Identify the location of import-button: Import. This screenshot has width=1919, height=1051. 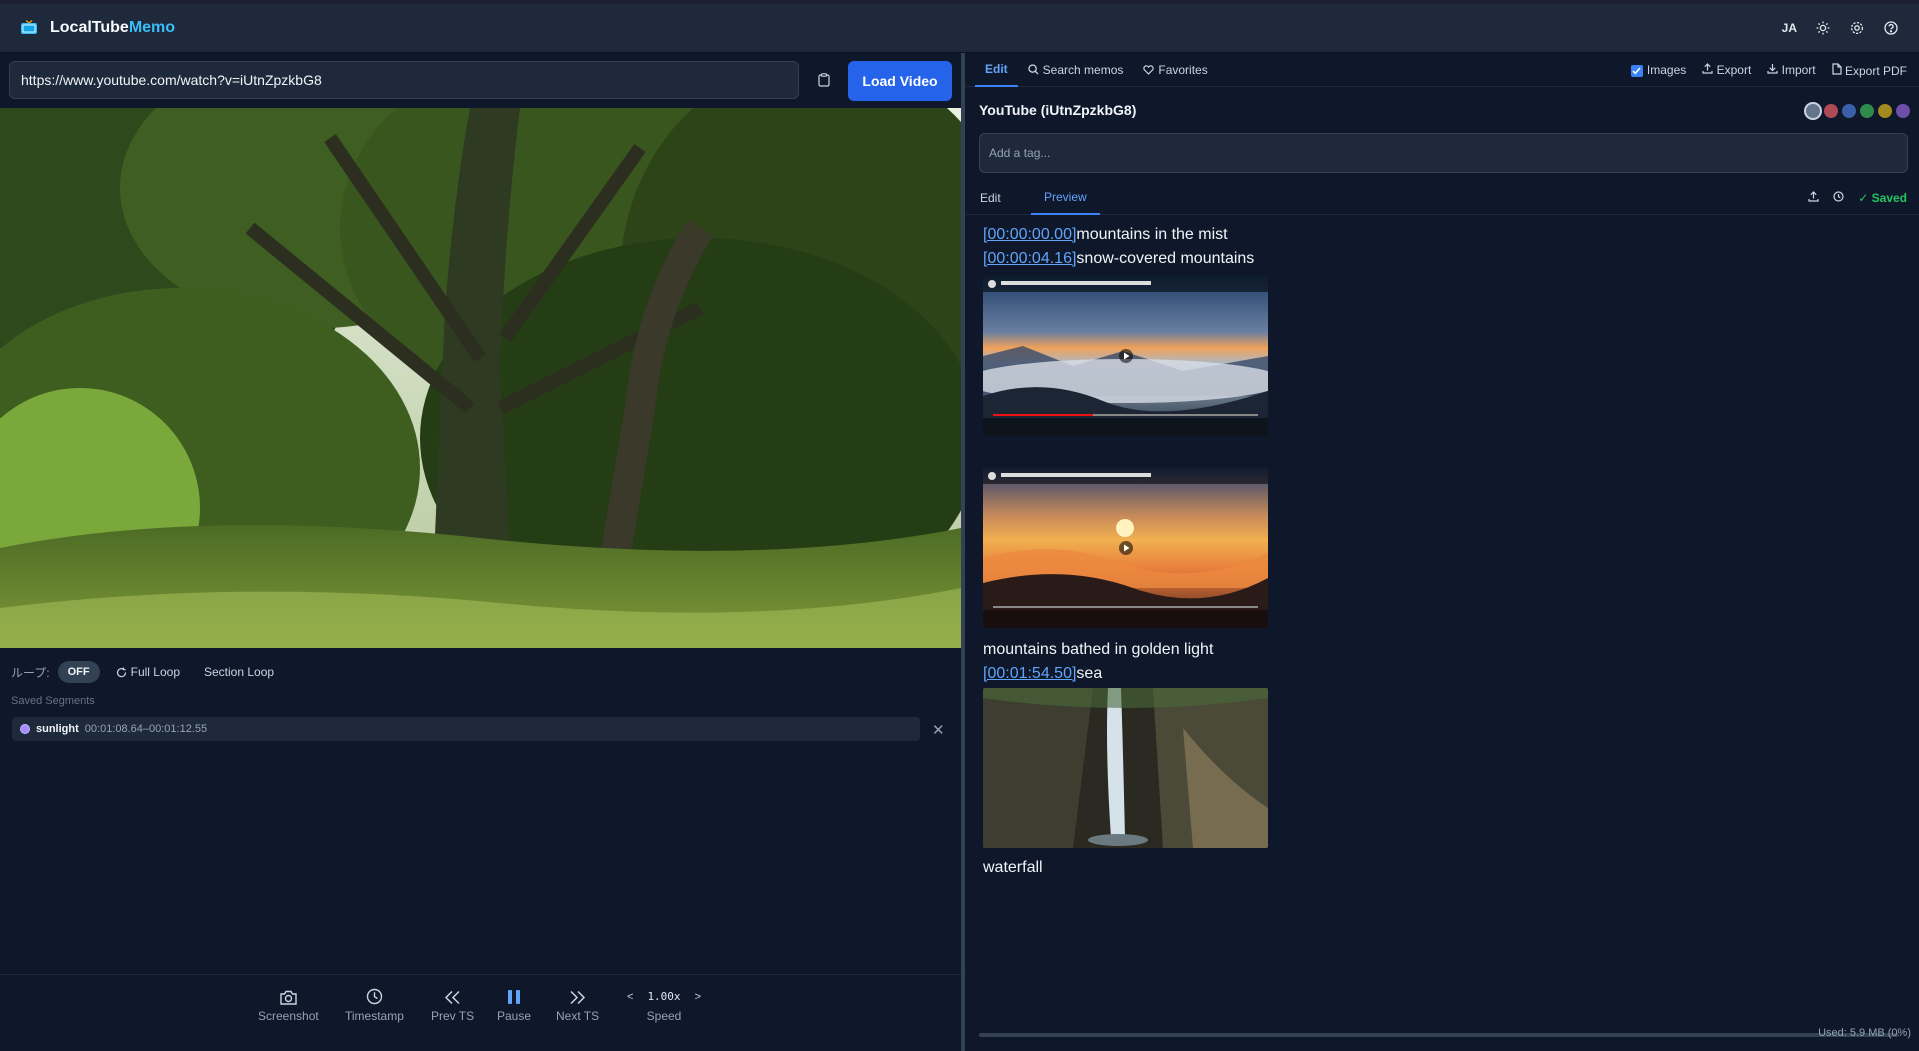
(1791, 70).